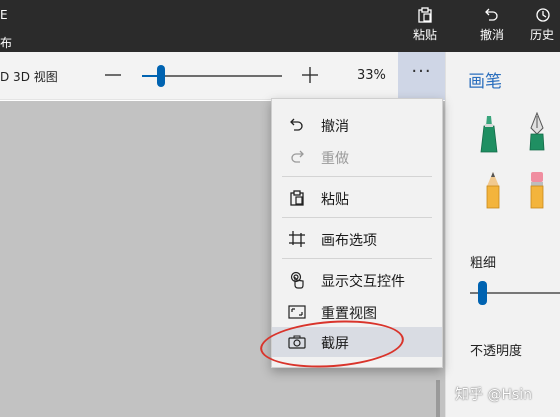  I want to click on menu-item-screenshot: 截屏, so click(357, 342).